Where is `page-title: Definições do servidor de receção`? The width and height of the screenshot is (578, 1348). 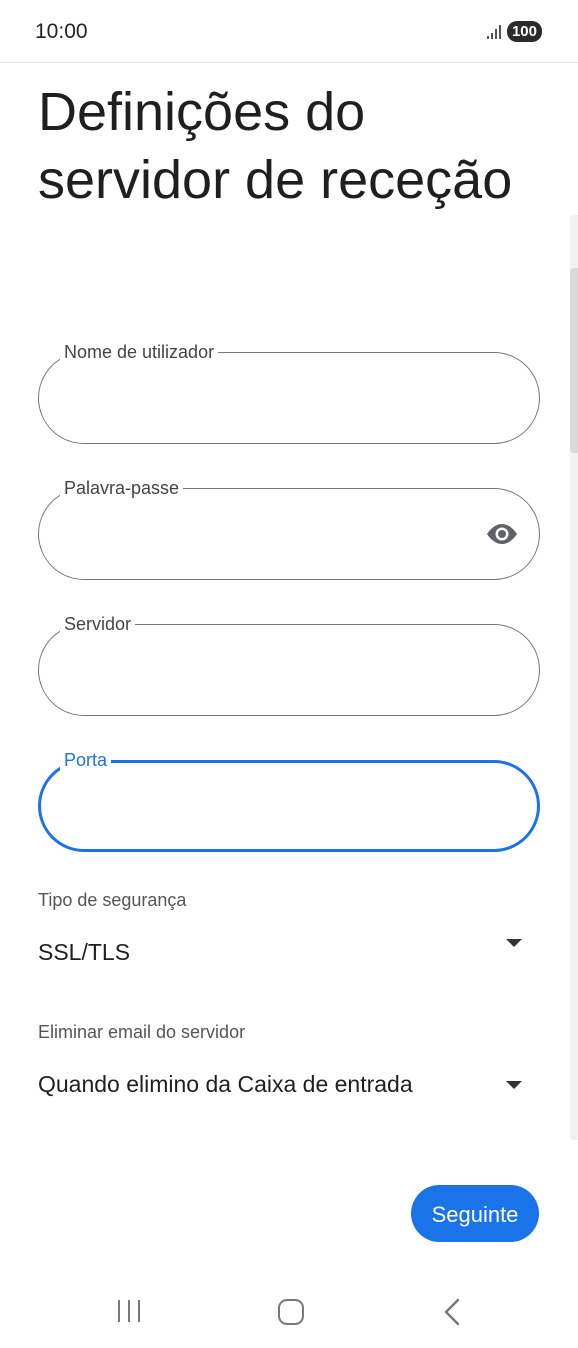 page-title: Definições do servidor de receção is located at coordinates (275, 146).